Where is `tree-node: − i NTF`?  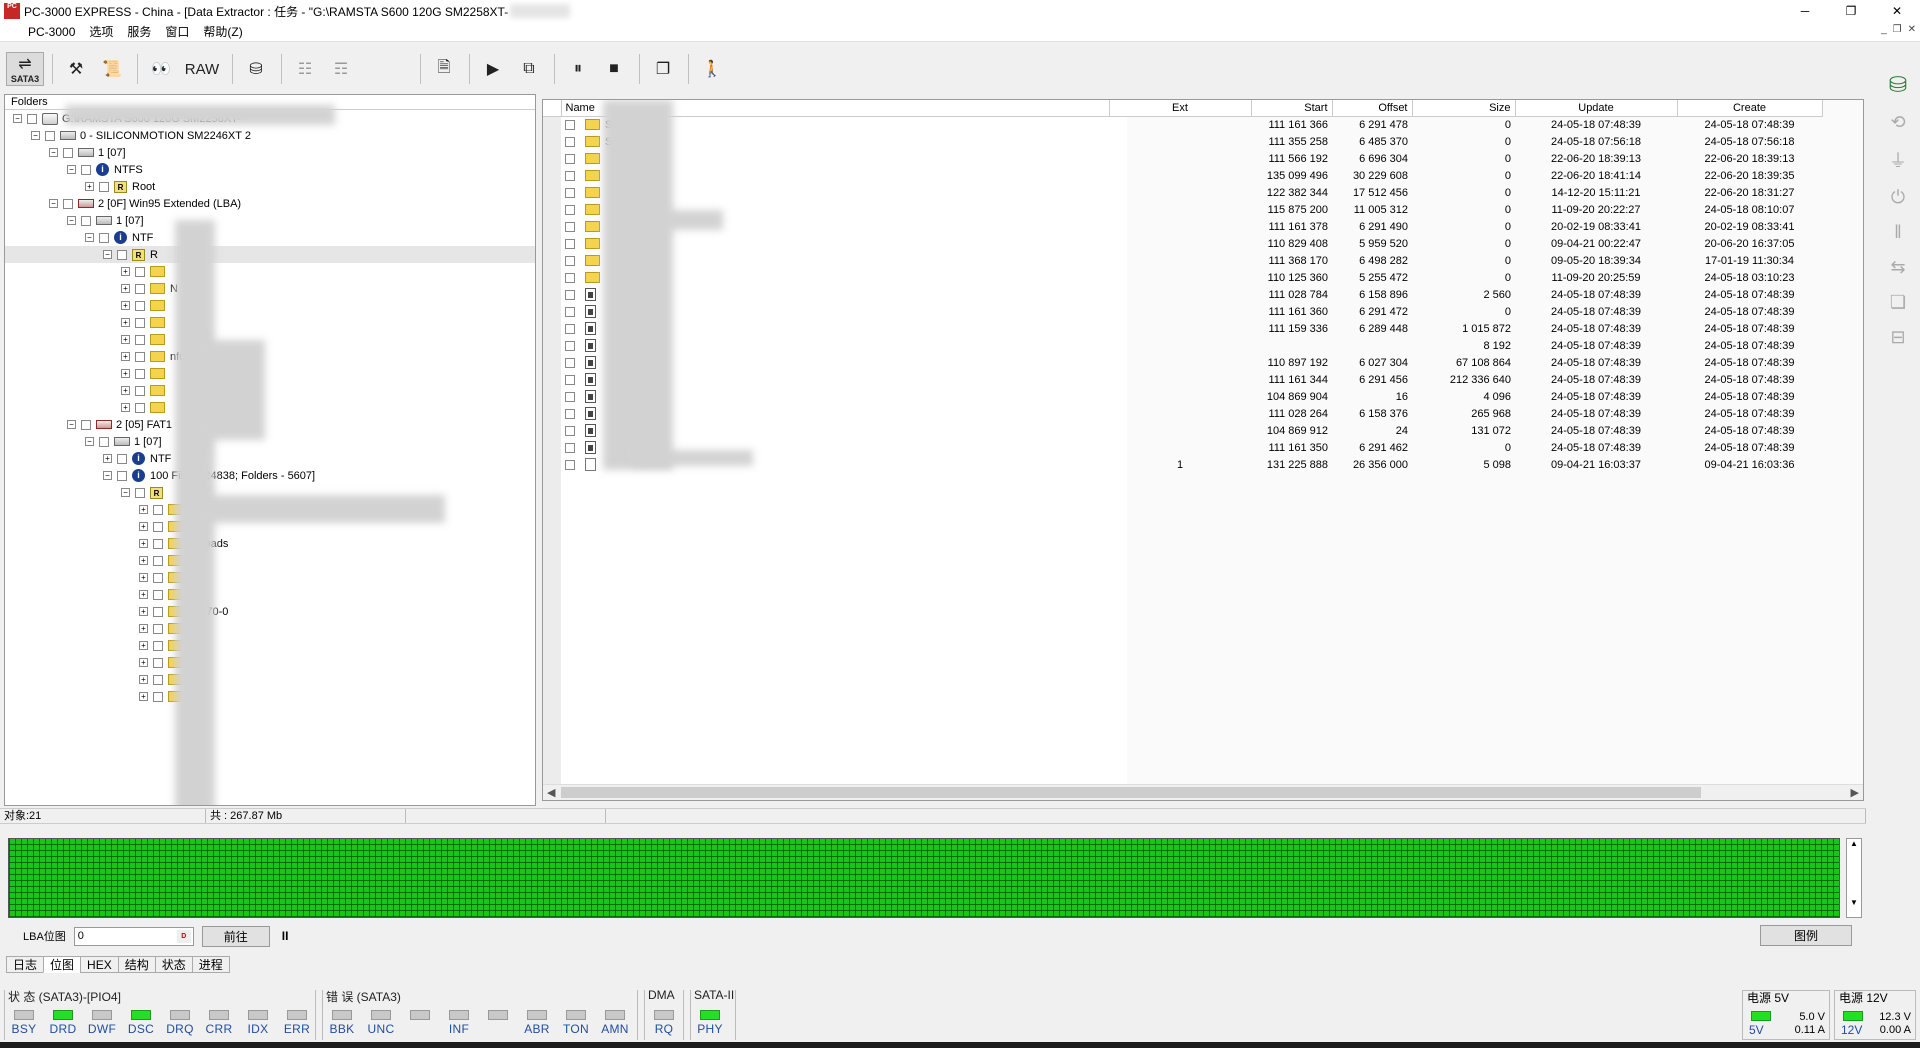 tree-node: − i NTF is located at coordinates (270, 237).